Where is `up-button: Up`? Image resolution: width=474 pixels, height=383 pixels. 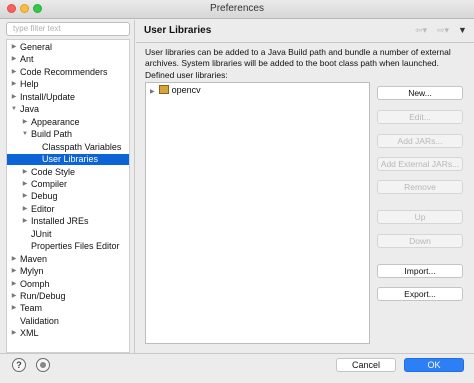 up-button: Up is located at coordinates (420, 217).